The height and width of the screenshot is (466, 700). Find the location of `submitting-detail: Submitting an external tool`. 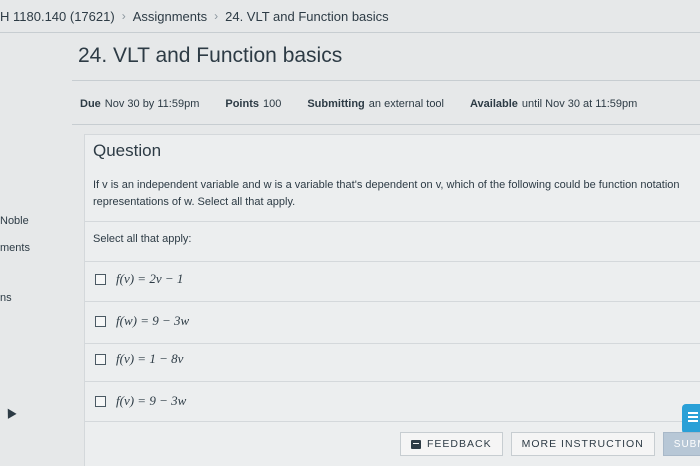

submitting-detail: Submitting an external tool is located at coordinates (375, 104).